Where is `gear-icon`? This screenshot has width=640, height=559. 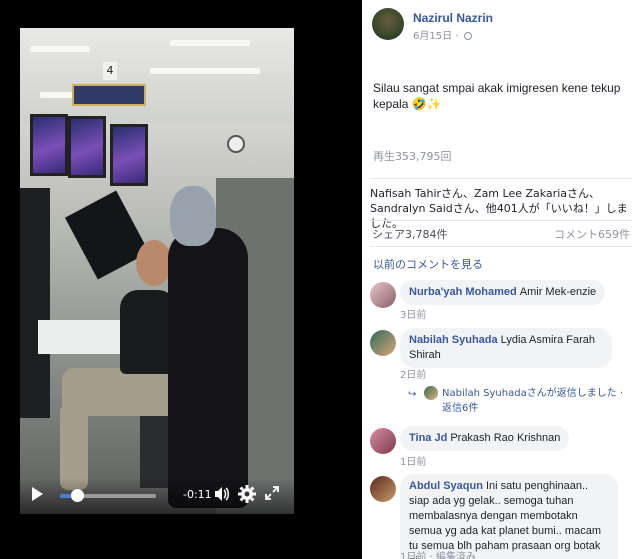
gear-icon is located at coordinates (247, 494).